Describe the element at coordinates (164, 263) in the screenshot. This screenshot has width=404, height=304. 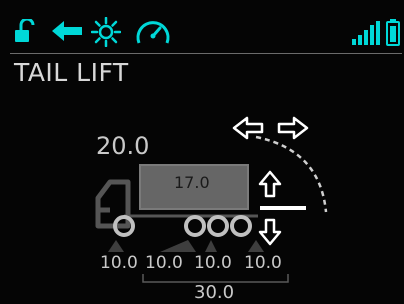
I see `axle-weight-2: 10.0` at that location.